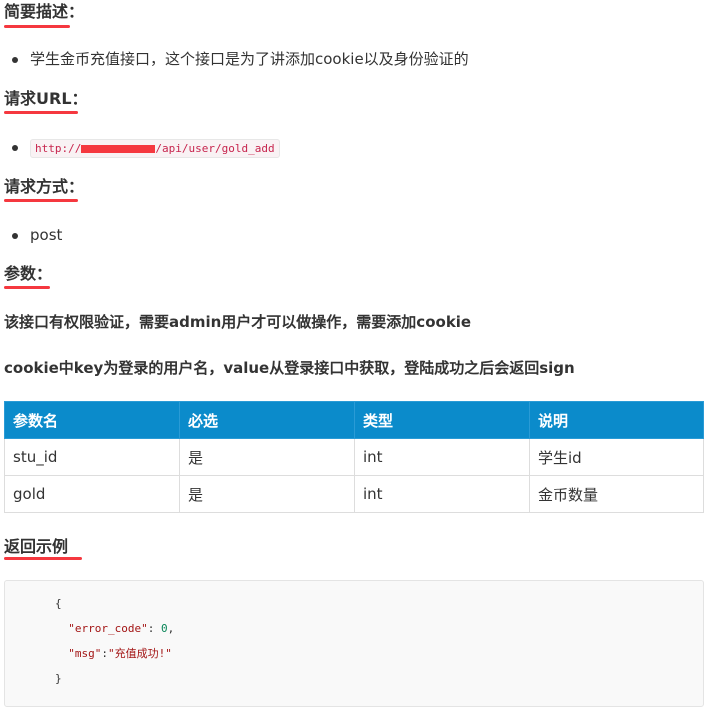 The image size is (710, 707). I want to click on heading-params-text: 参数：, so click(28, 273).